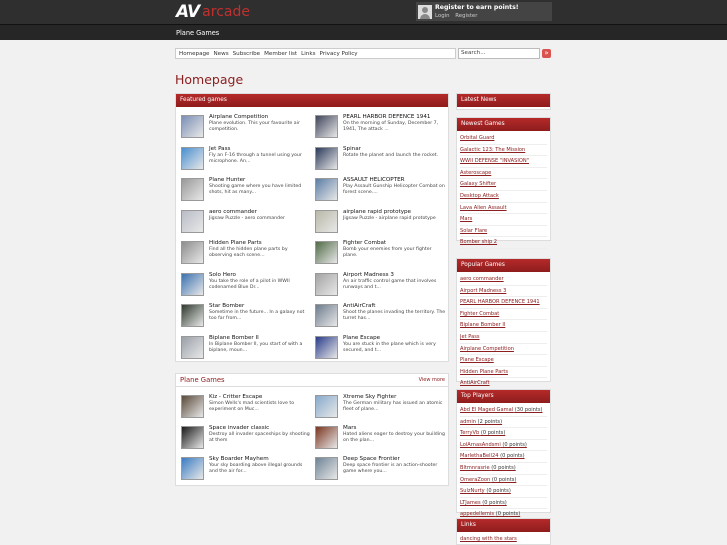 The width and height of the screenshot is (727, 545). I want to click on sidebar-list-item: Bltmnrasrie (0 points), so click(503, 469).